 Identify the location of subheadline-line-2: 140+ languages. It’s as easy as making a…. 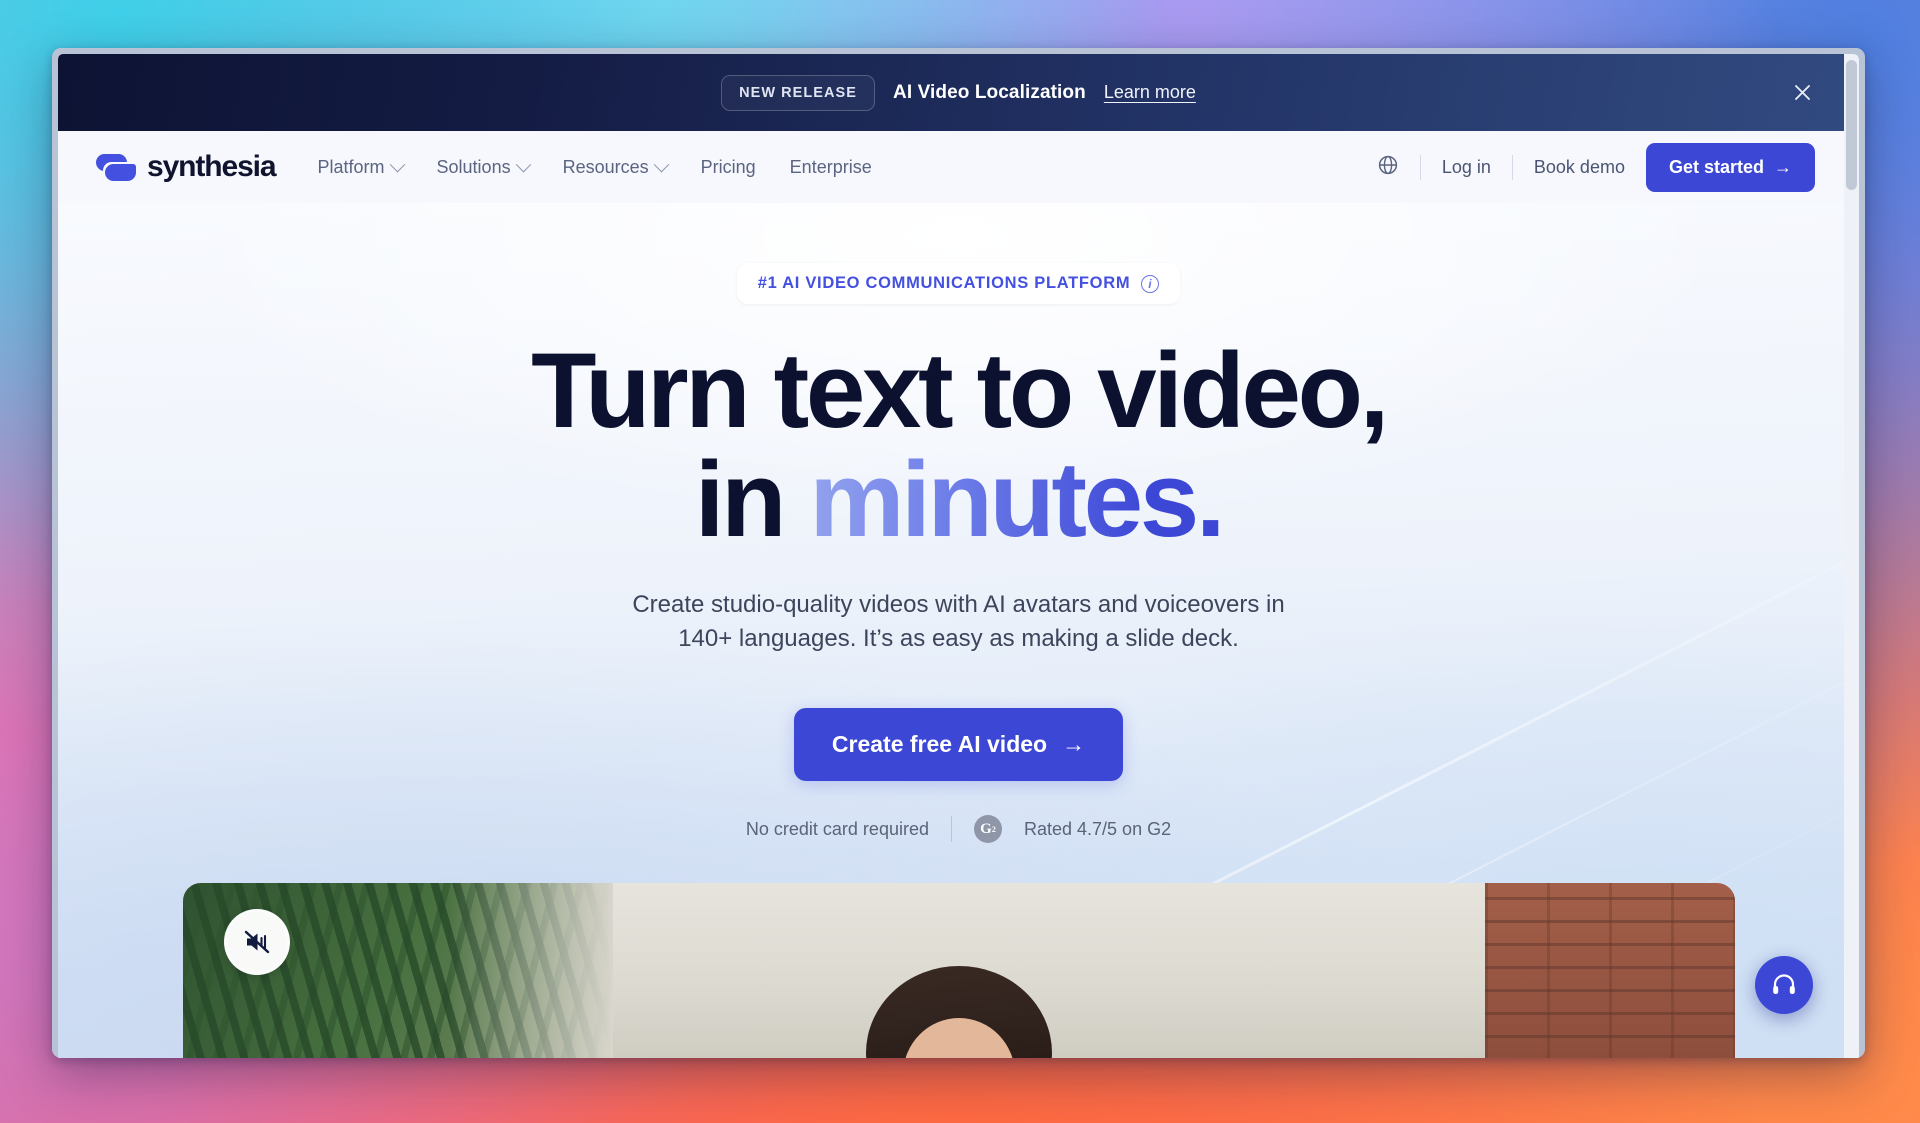
(958, 639).